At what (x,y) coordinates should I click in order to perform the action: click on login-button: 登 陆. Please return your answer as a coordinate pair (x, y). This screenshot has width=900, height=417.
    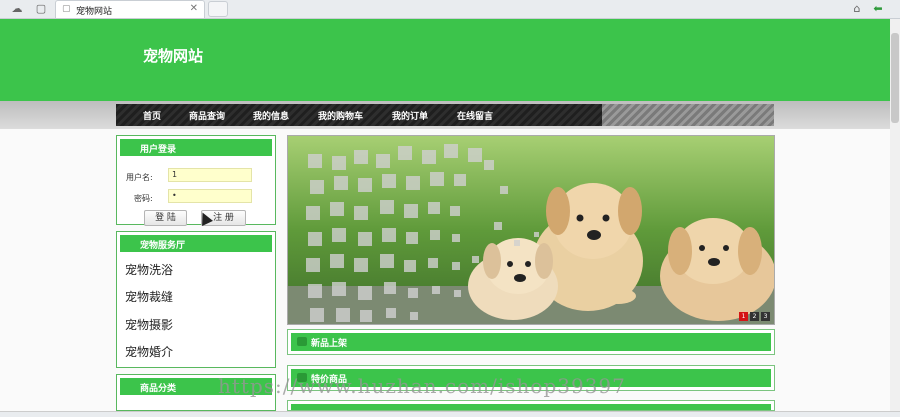
    Looking at the image, I should click on (165, 218).